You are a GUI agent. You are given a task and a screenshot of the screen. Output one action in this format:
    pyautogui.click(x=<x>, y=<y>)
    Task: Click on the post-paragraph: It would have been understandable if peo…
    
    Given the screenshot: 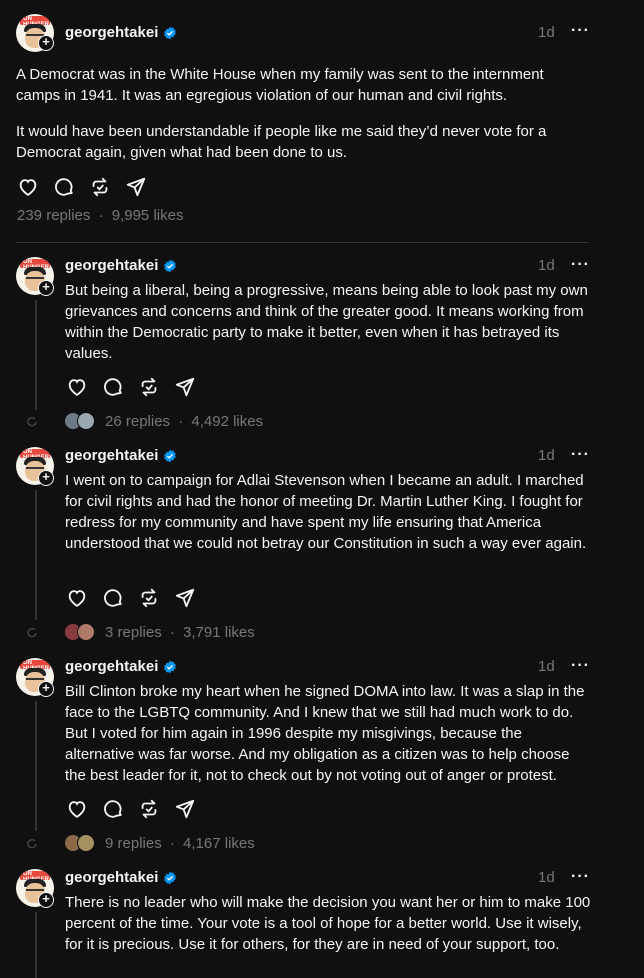 What is the action you would take?
    pyautogui.click(x=281, y=142)
    